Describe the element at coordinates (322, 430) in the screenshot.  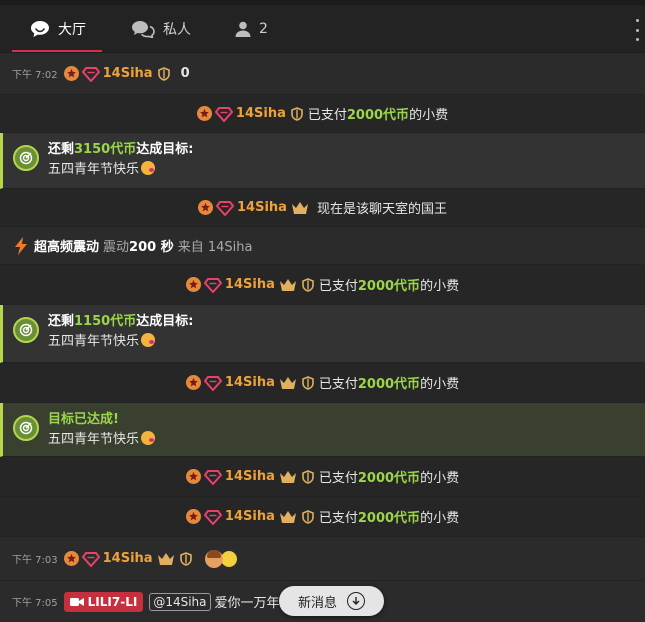
I see `goal-reached-message: 目标已达成! 五四青年节快乐` at that location.